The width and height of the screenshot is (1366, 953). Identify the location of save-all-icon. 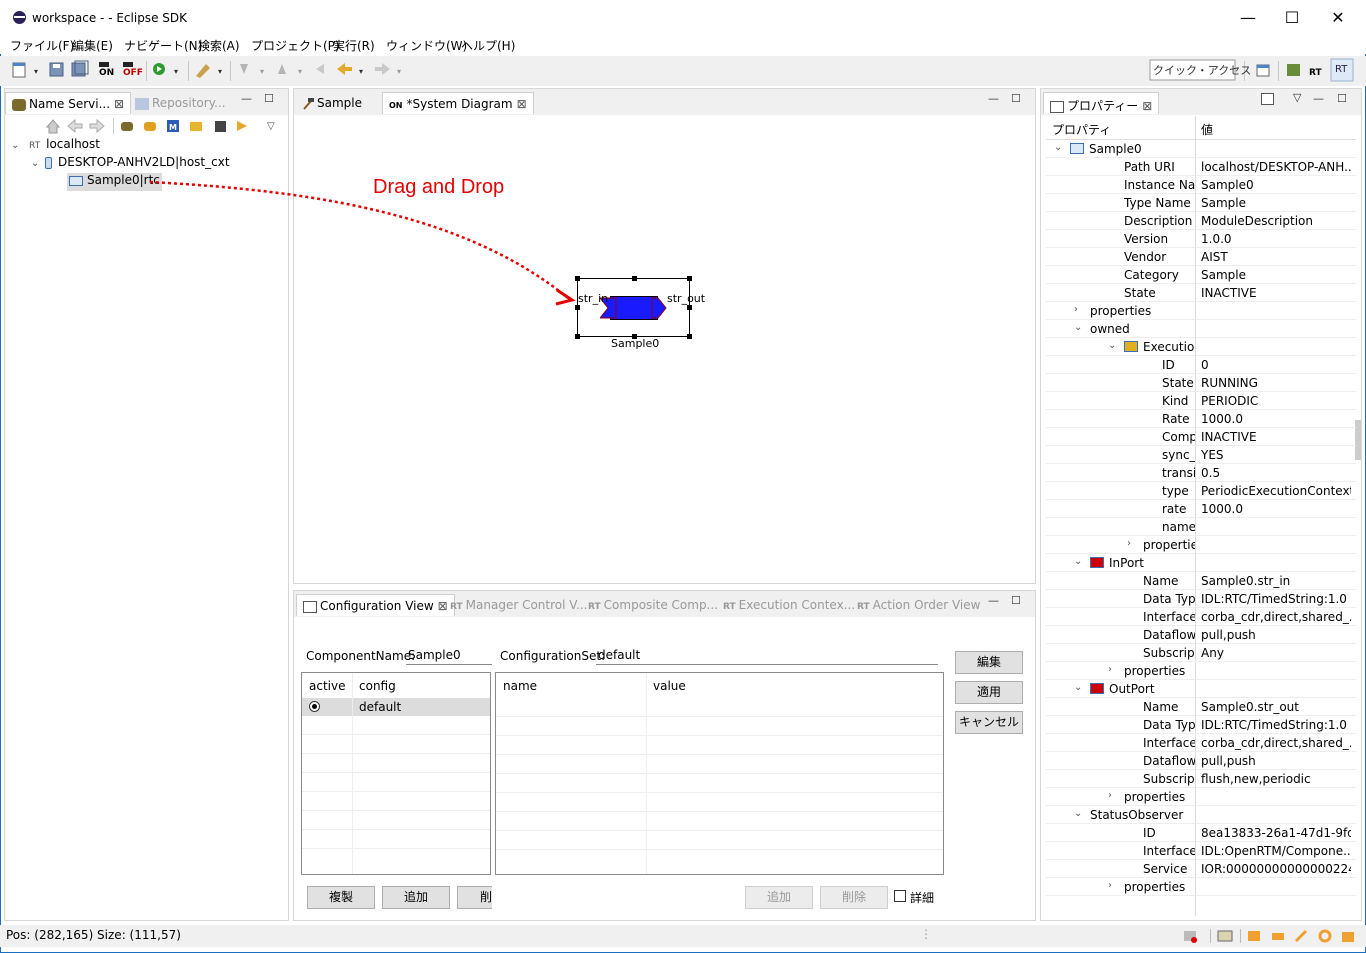
(80, 68).